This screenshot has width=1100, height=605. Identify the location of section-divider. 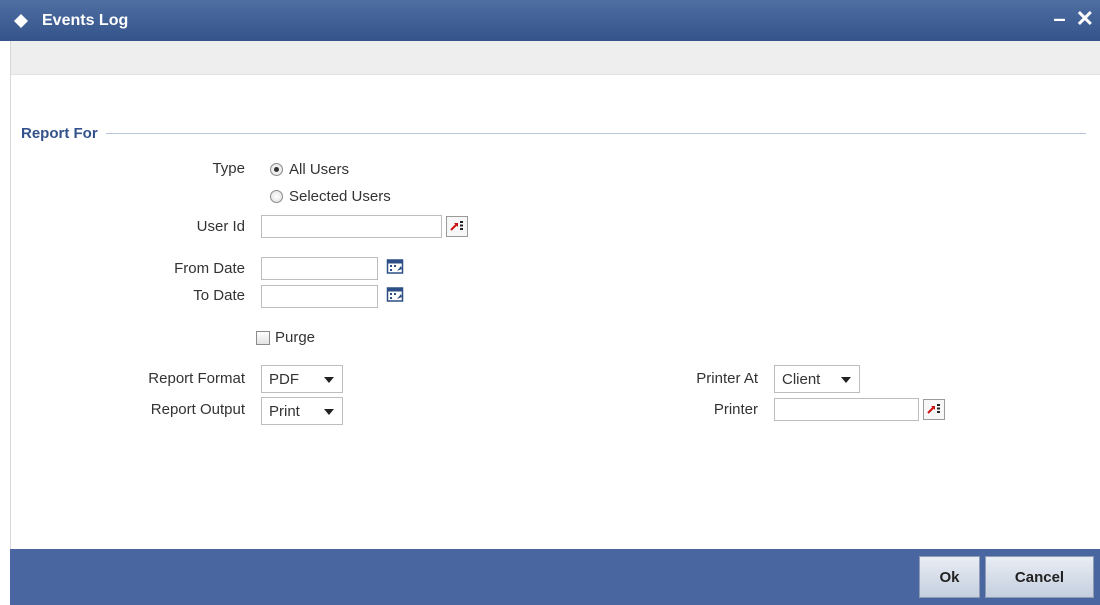
(596, 133).